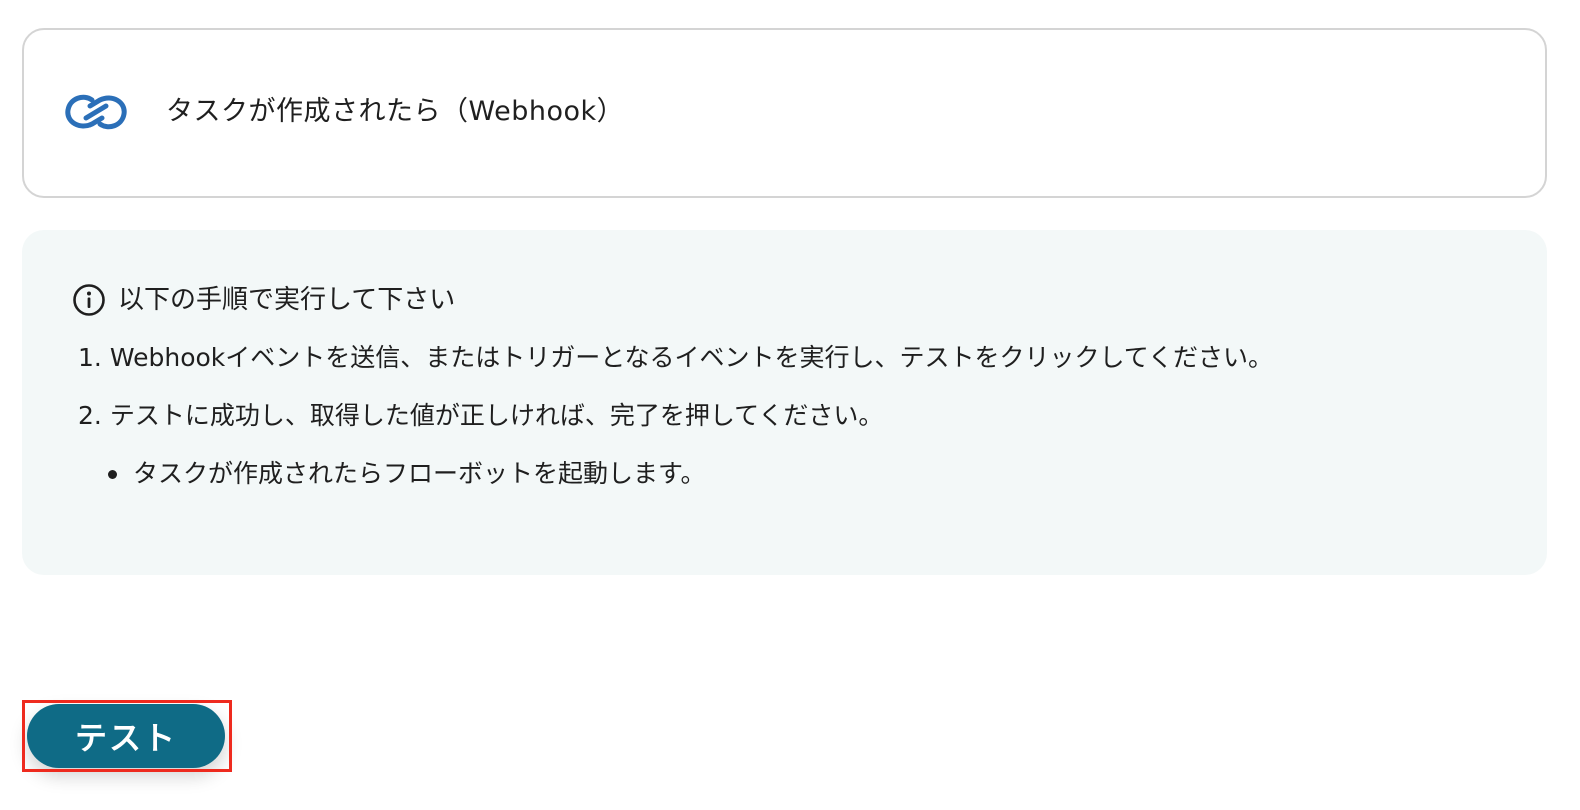  I want to click on instructions-header: 以下の手順で実行して下さい, so click(263, 300).